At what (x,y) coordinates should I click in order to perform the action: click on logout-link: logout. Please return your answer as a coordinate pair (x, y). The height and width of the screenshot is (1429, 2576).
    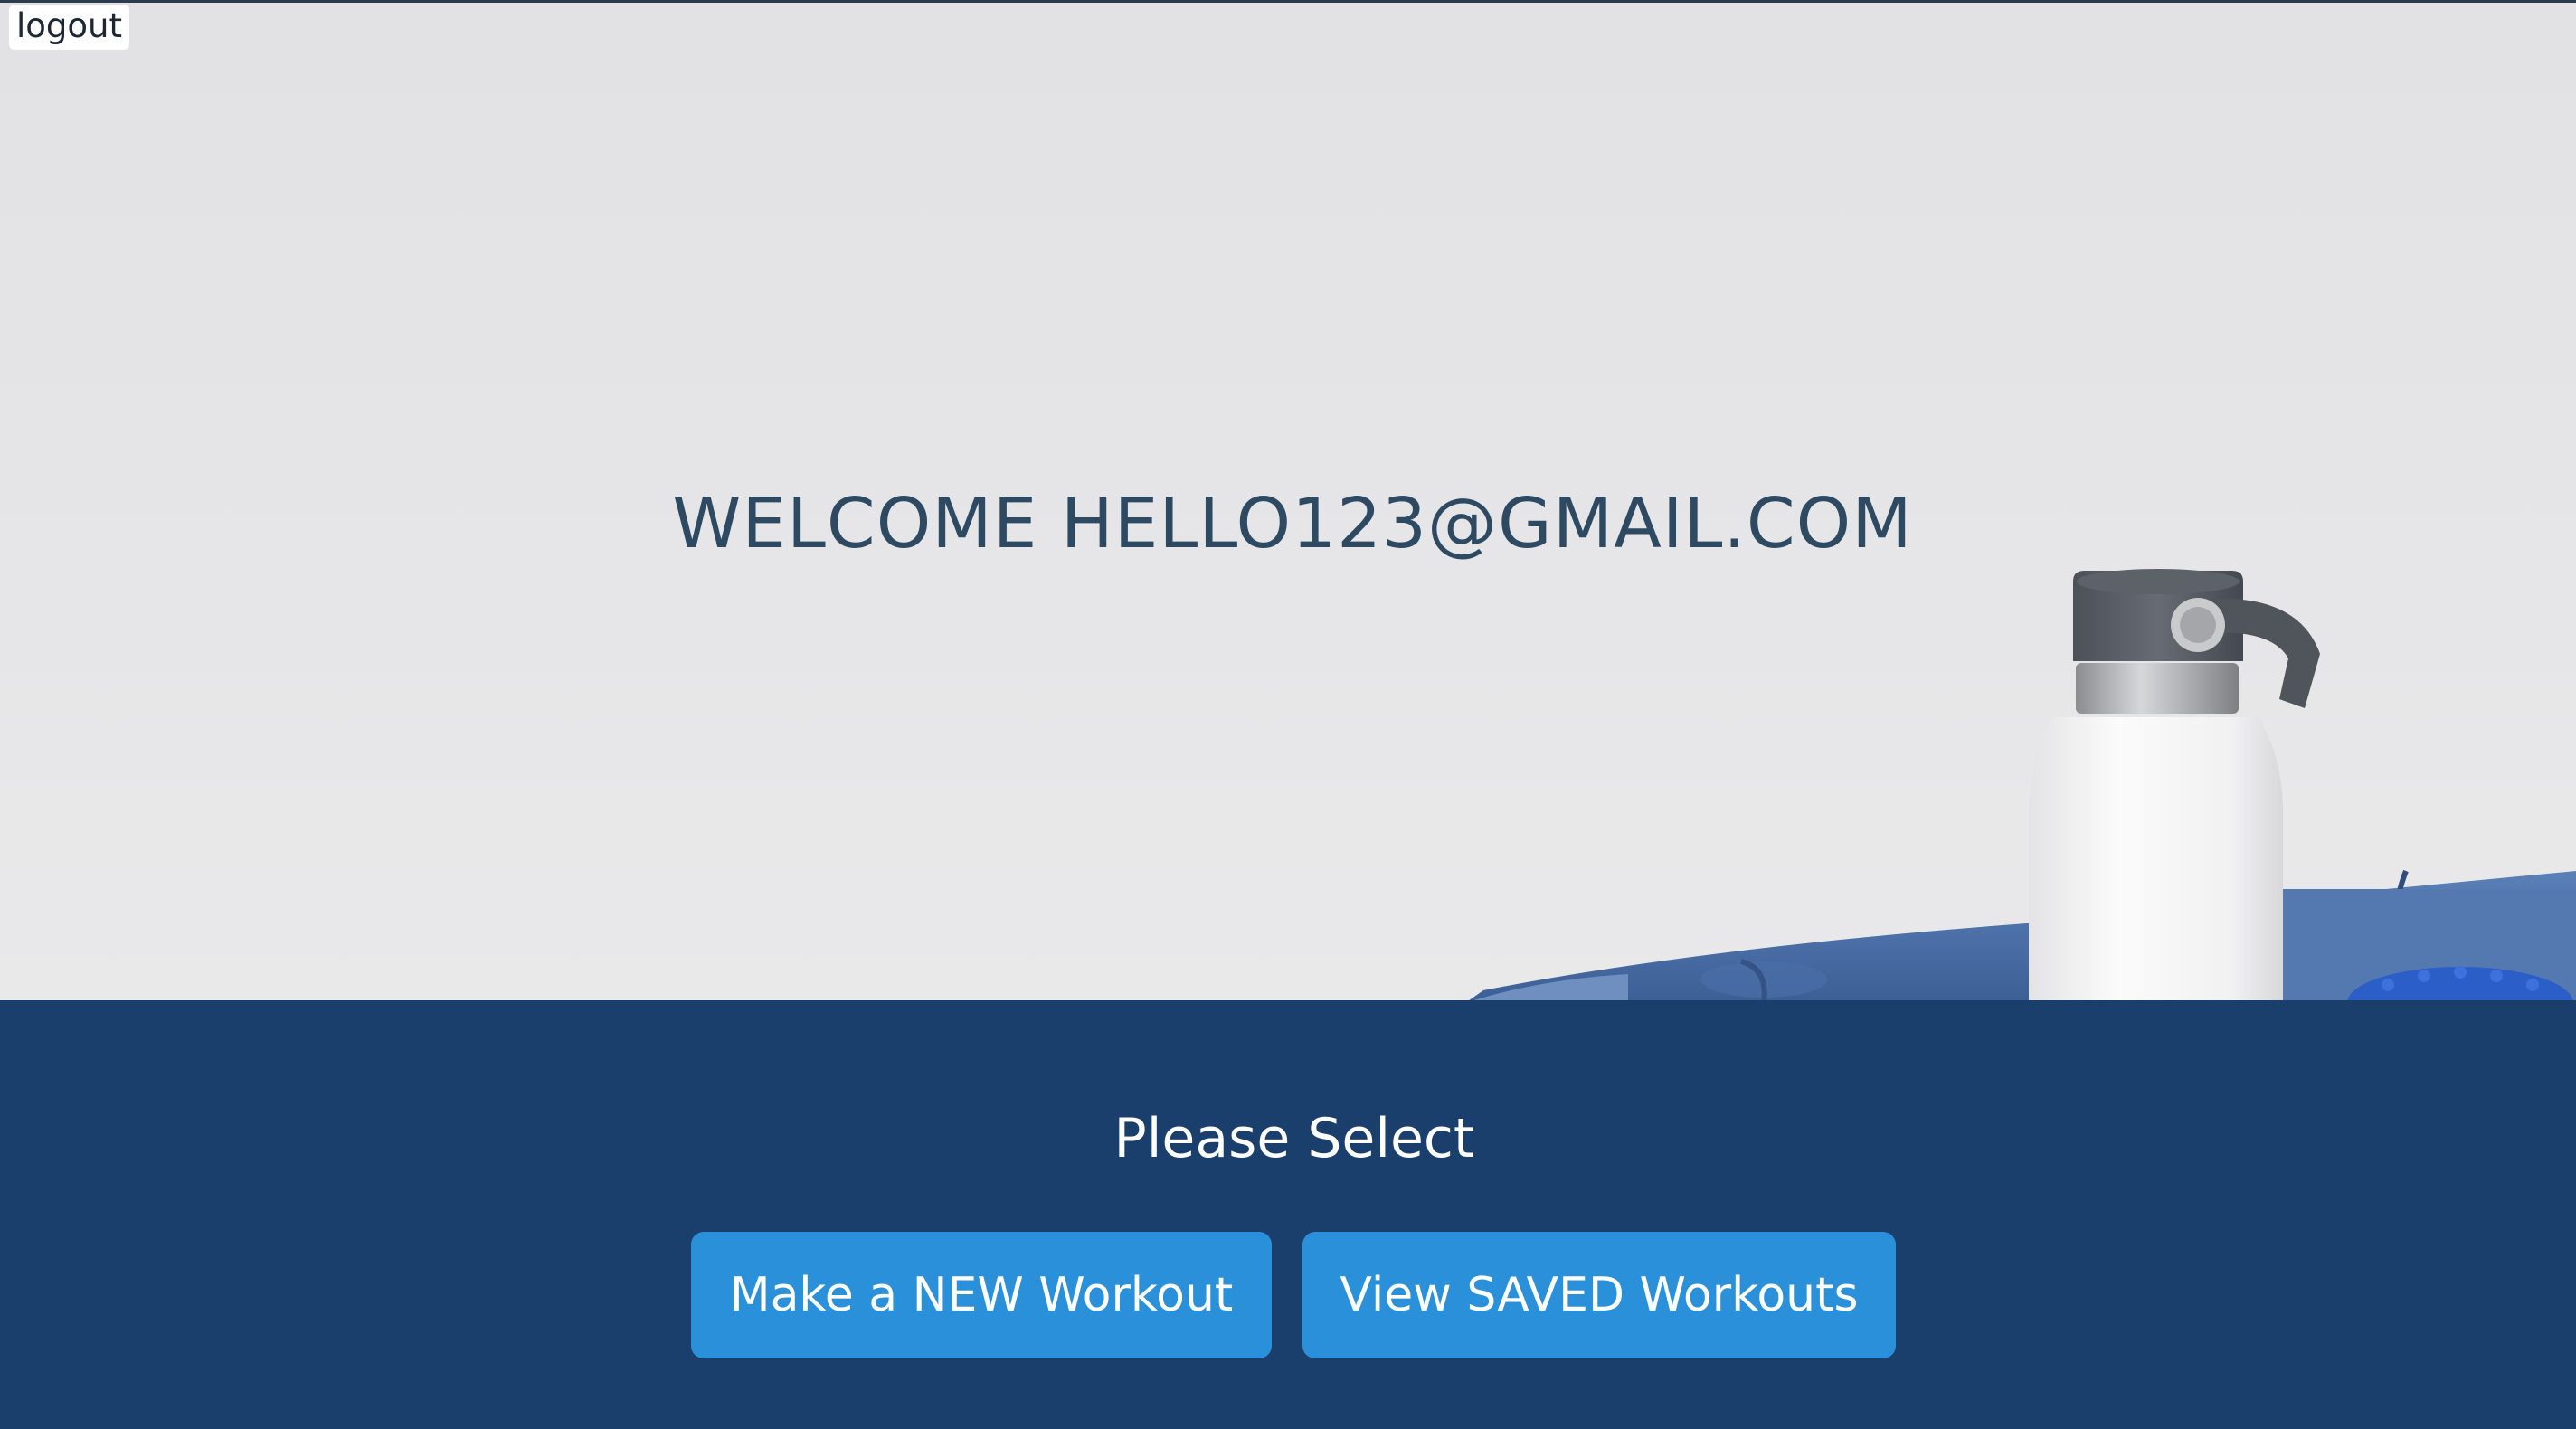
    Looking at the image, I should click on (69, 27).